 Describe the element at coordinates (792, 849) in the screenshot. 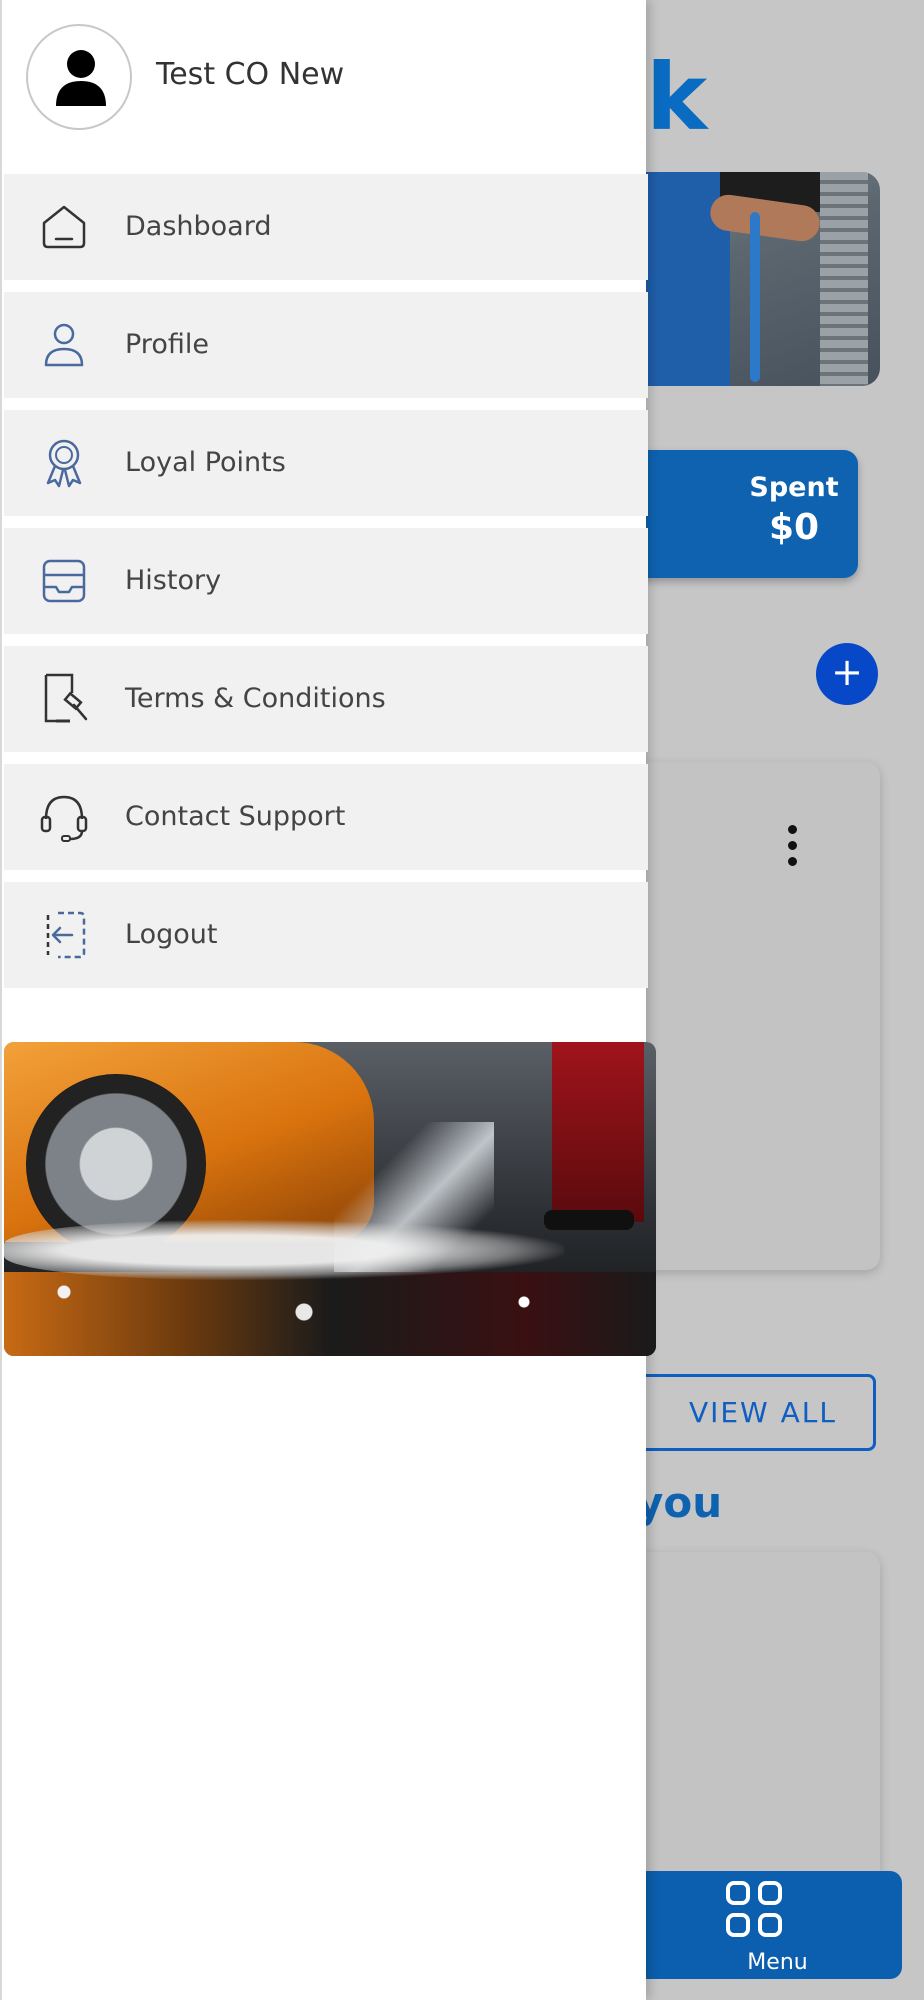

I see `more-options-icon` at that location.